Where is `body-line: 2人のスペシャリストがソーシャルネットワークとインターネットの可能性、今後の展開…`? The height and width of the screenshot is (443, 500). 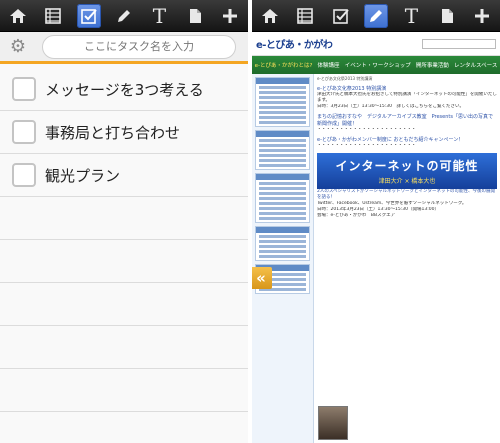 body-line: 2人のスペシャリストがソーシャルネットワークとインターネットの可能性、今後の展開… is located at coordinates (406, 194).